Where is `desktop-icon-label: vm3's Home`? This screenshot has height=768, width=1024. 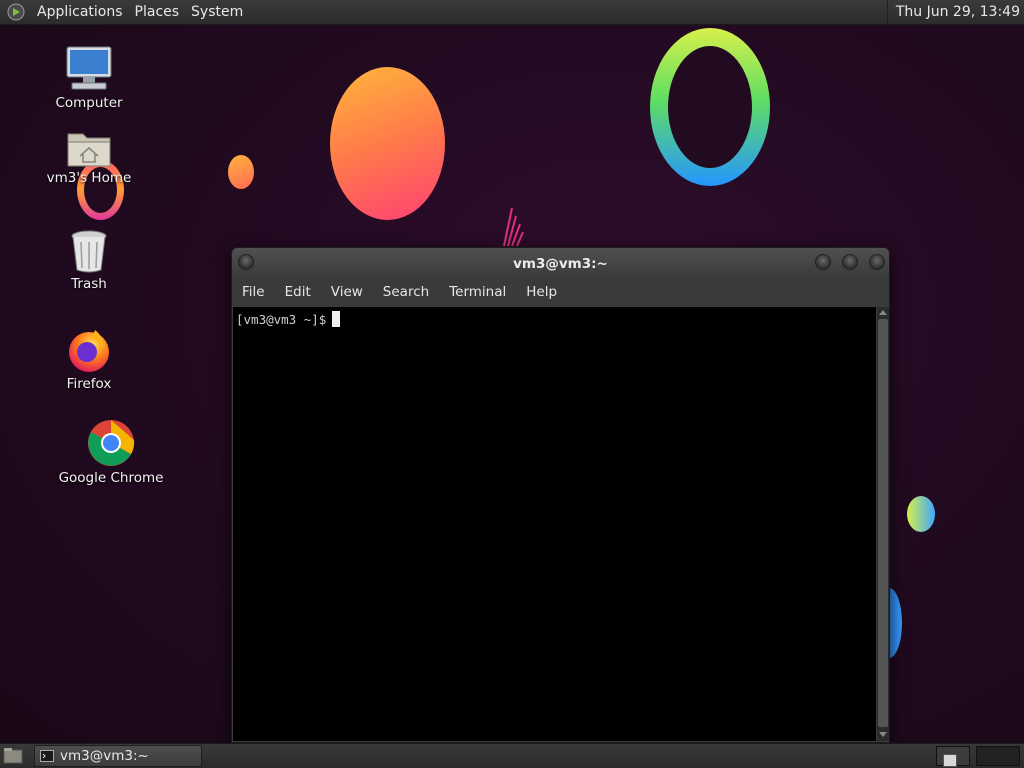 desktop-icon-label: vm3's Home is located at coordinates (89, 178).